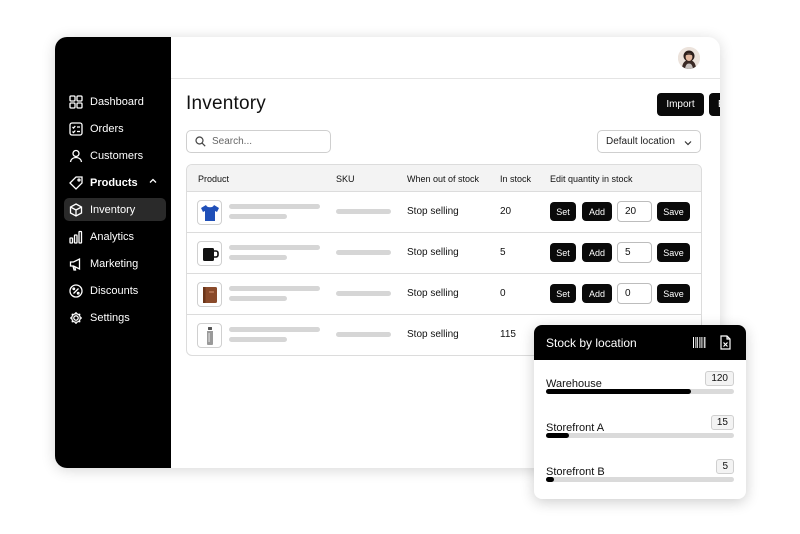  What do you see at coordinates (640, 141) in the screenshot?
I see `location-select-value: Default location` at bounding box center [640, 141].